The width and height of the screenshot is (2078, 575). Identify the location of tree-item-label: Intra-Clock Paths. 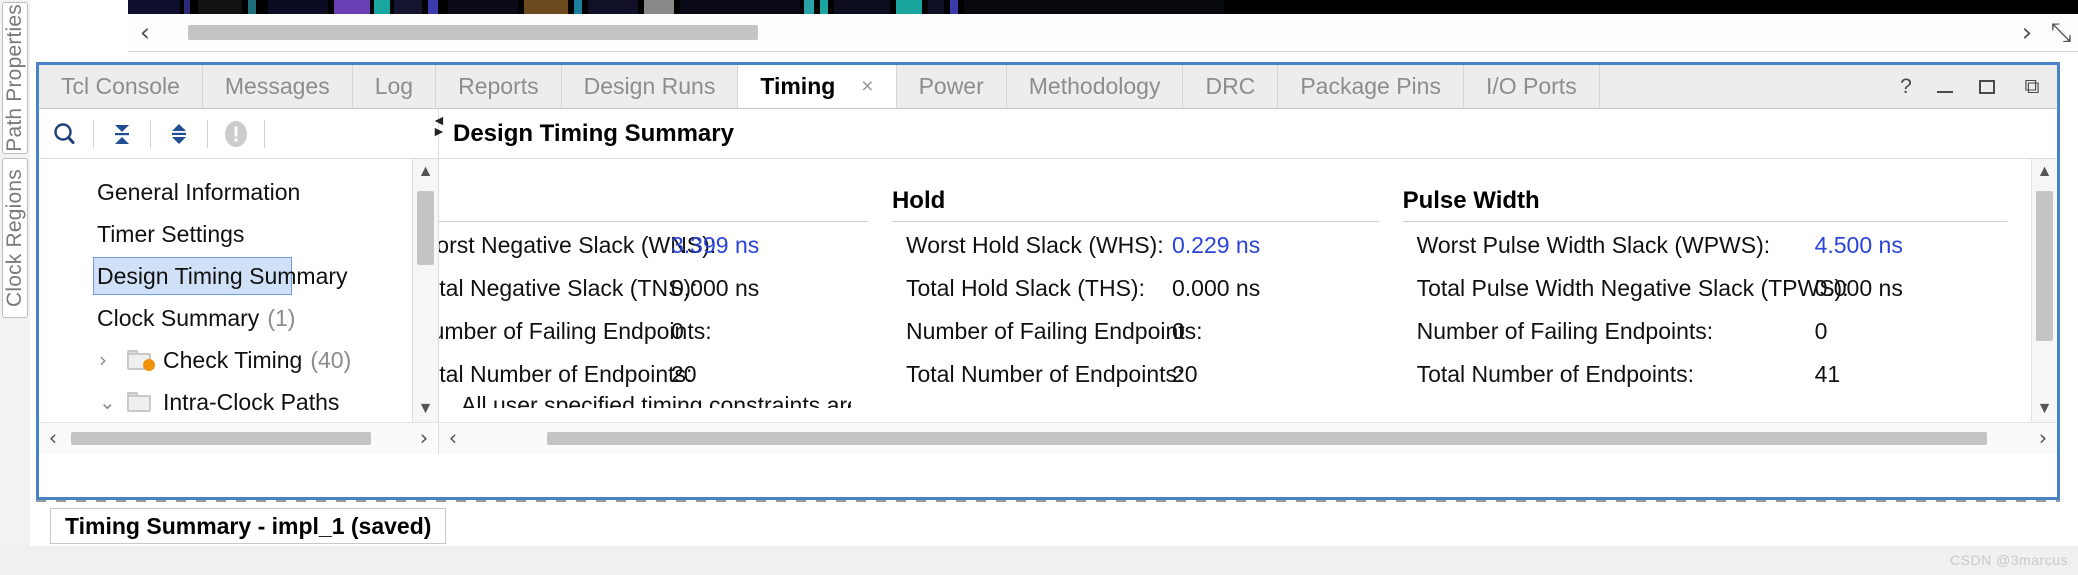
(251, 401).